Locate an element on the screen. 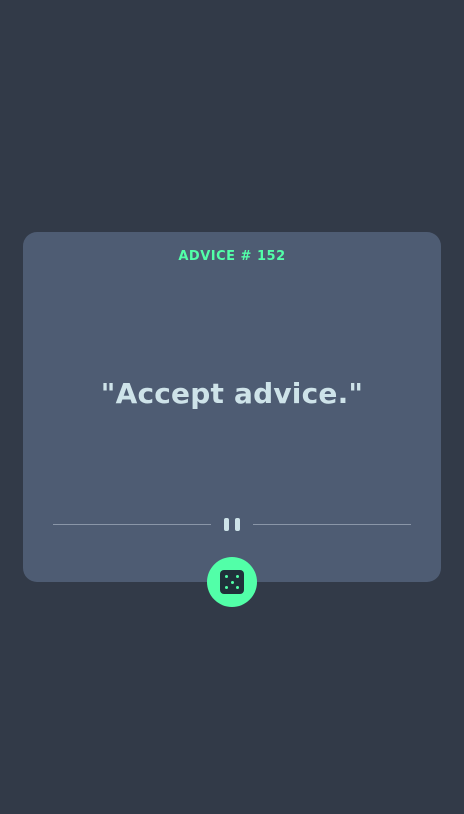  new-advice-button is located at coordinates (232, 582).